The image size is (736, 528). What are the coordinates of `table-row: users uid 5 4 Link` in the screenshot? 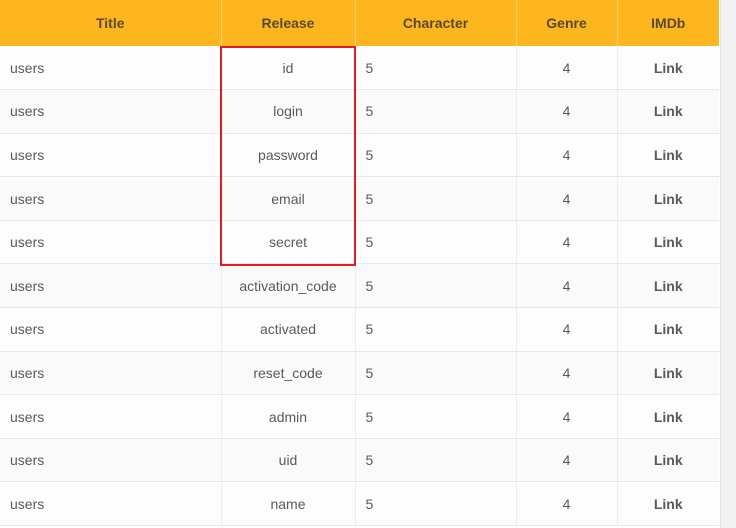 It's located at (359, 460).